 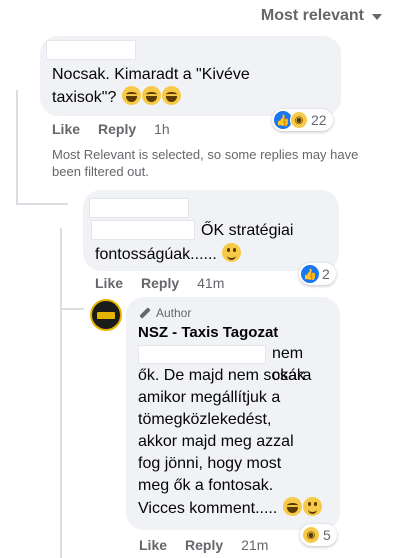 What do you see at coordinates (174, 313) in the screenshot?
I see `author-badge-label: Author` at bounding box center [174, 313].